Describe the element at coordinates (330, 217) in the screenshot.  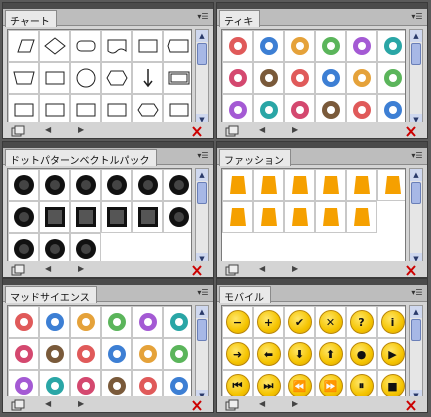
I see `swatch-skirt` at that location.